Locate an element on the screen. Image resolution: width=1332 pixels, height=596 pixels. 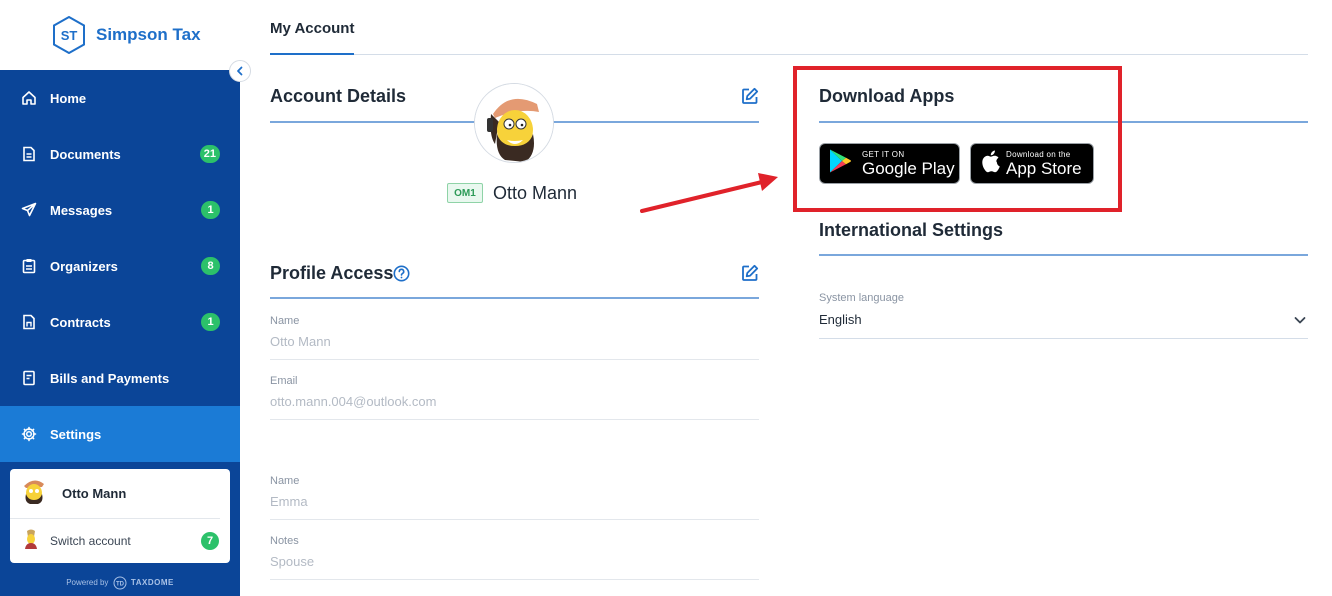
international-settings-title: International Settings is located at coordinates (911, 230).